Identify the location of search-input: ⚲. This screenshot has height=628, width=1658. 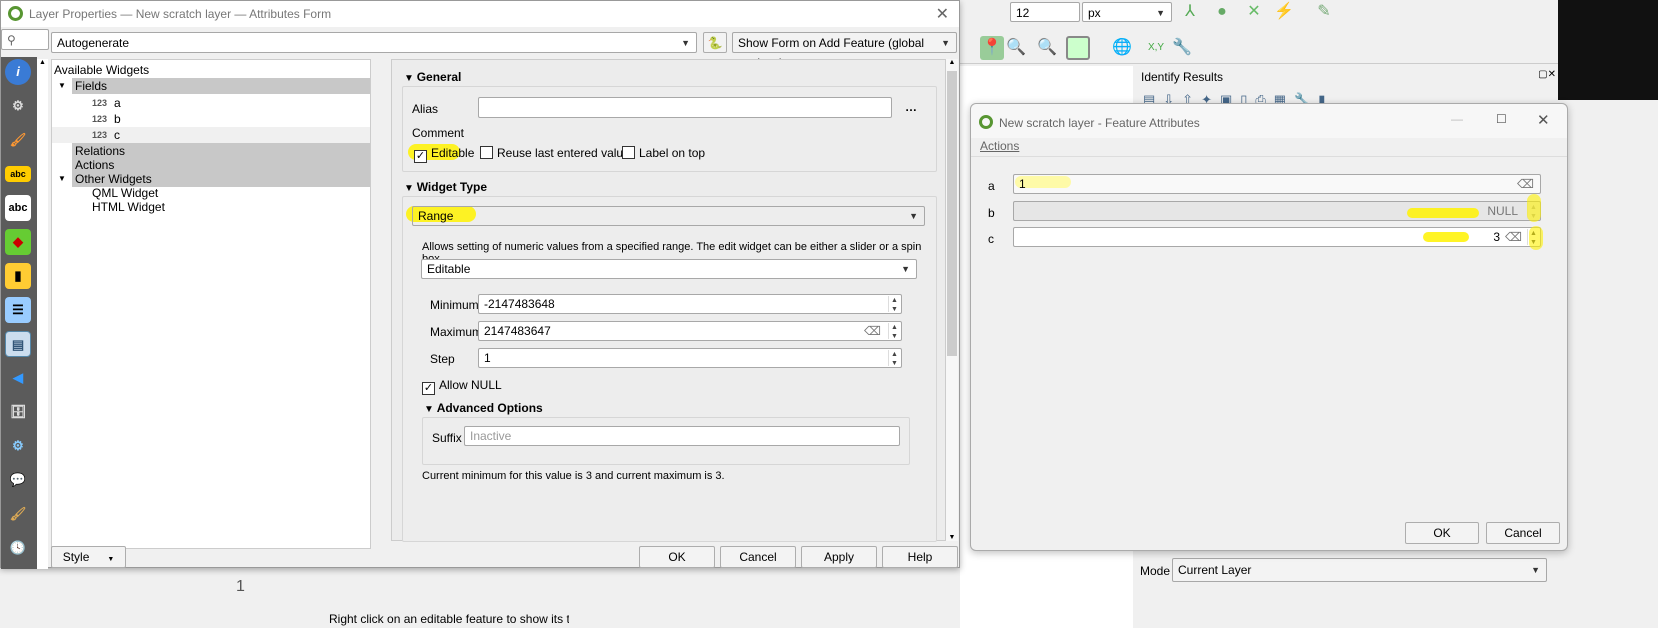
(25, 39).